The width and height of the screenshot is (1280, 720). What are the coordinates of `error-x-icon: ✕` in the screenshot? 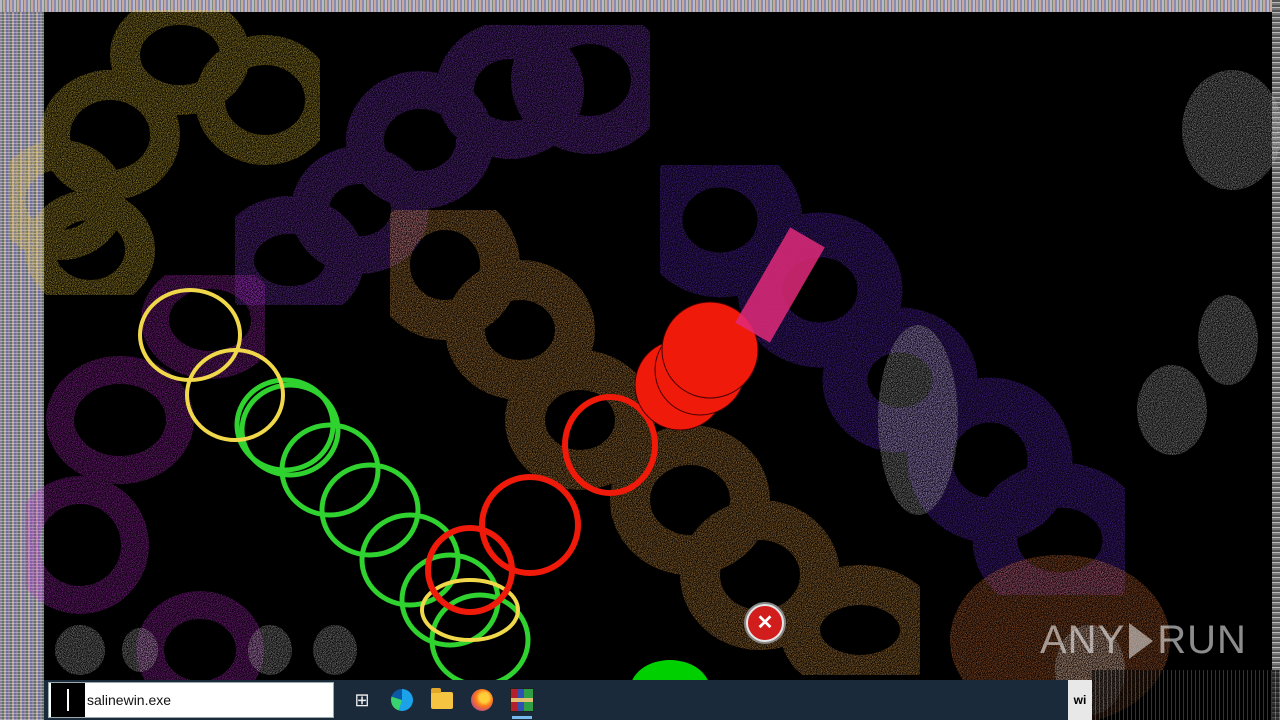 It's located at (765, 623).